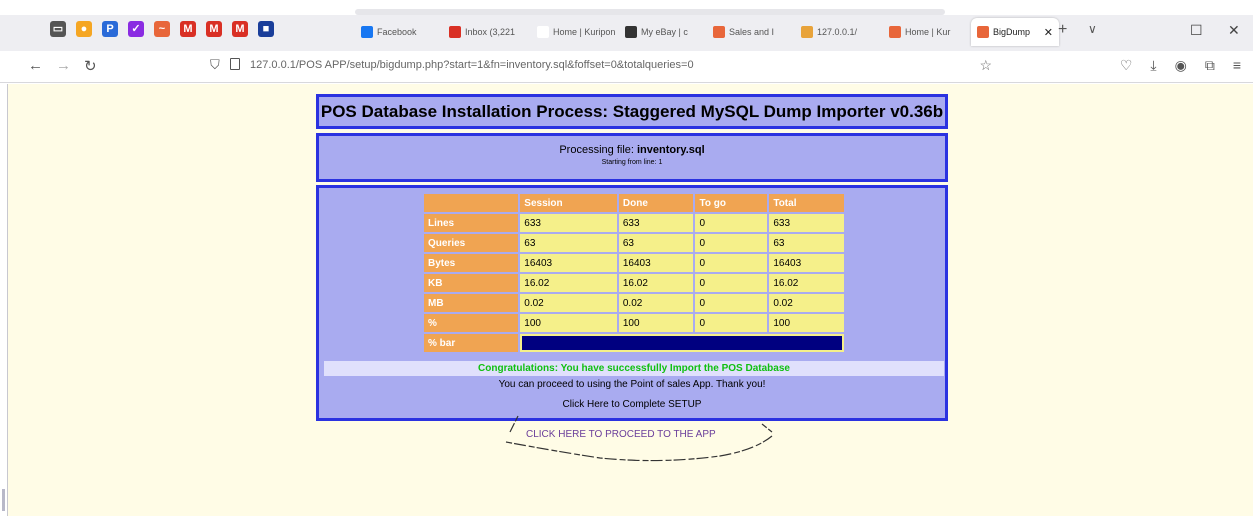 The height and width of the screenshot is (516, 1253). What do you see at coordinates (1012, 32) in the screenshot?
I see `tab-label: BigDump` at bounding box center [1012, 32].